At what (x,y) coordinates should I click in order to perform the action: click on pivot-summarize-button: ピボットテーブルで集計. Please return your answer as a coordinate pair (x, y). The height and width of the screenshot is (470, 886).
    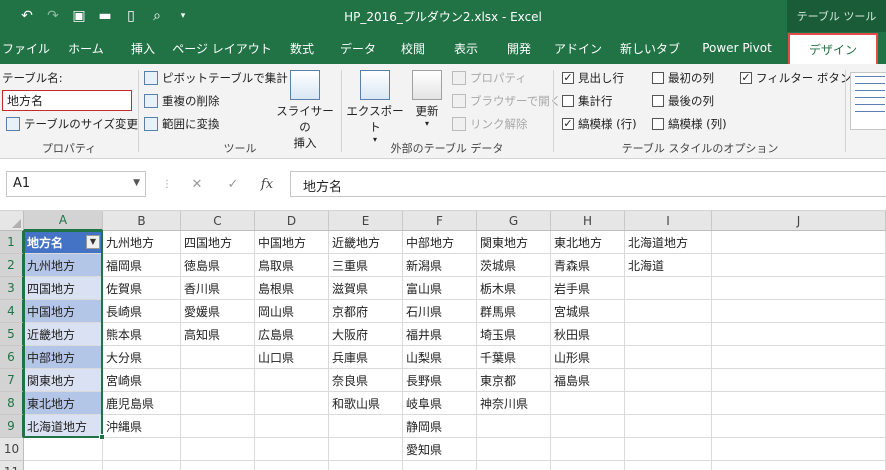
    Looking at the image, I should click on (216, 78).